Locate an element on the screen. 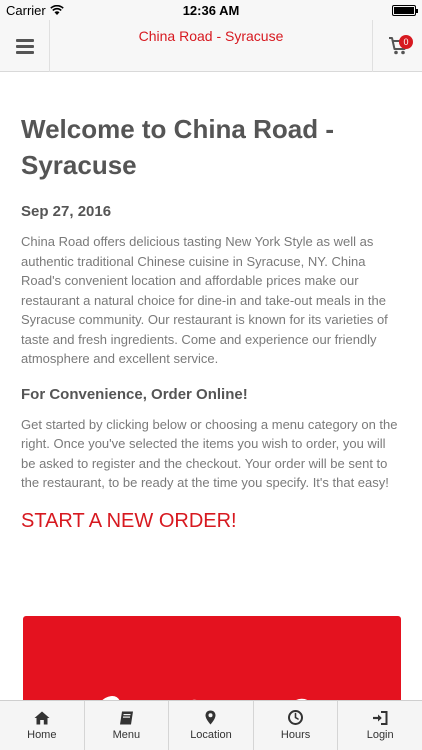  login-icon is located at coordinates (380, 717).